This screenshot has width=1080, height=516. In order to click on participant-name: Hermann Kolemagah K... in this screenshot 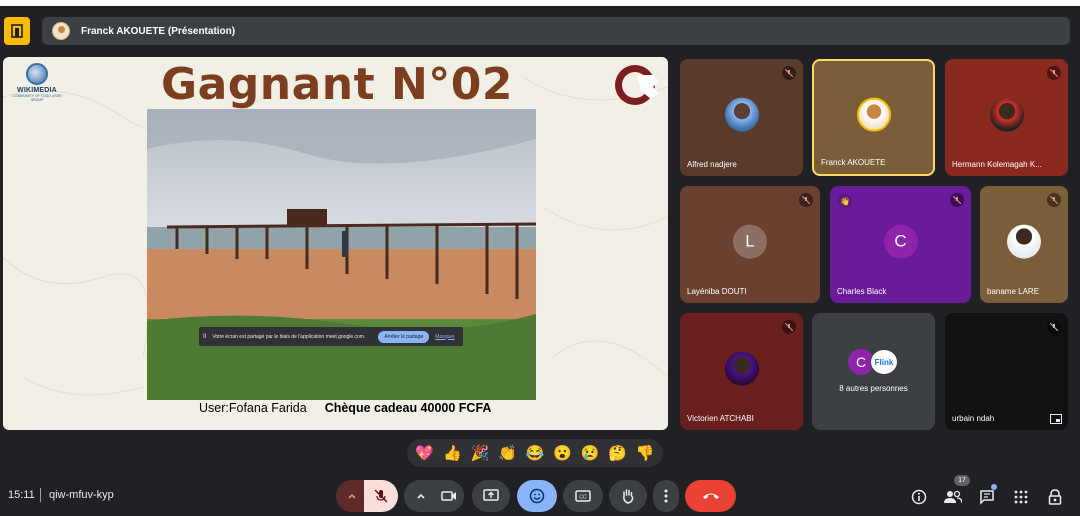, I will do `click(997, 164)`.